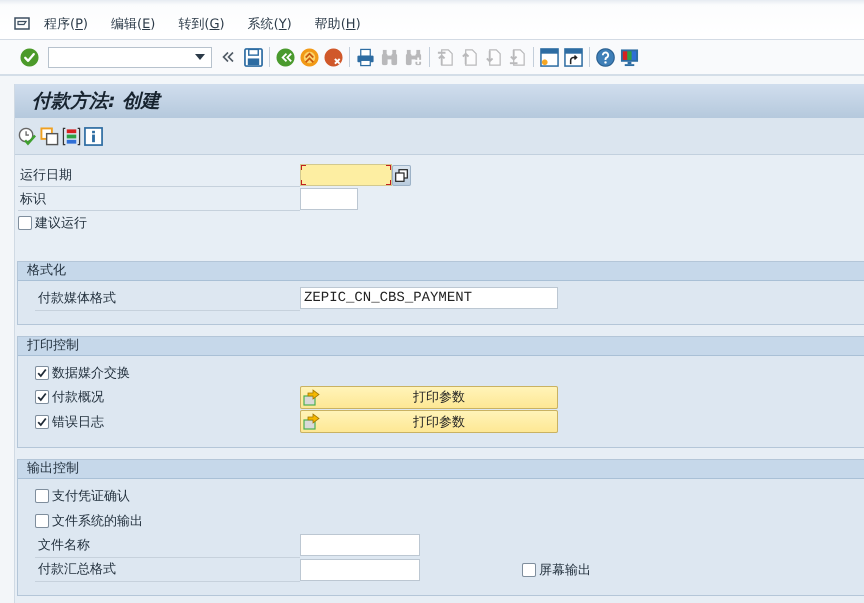  Describe the element at coordinates (159, 199) in the screenshot. I see `field-label: 标识` at that location.